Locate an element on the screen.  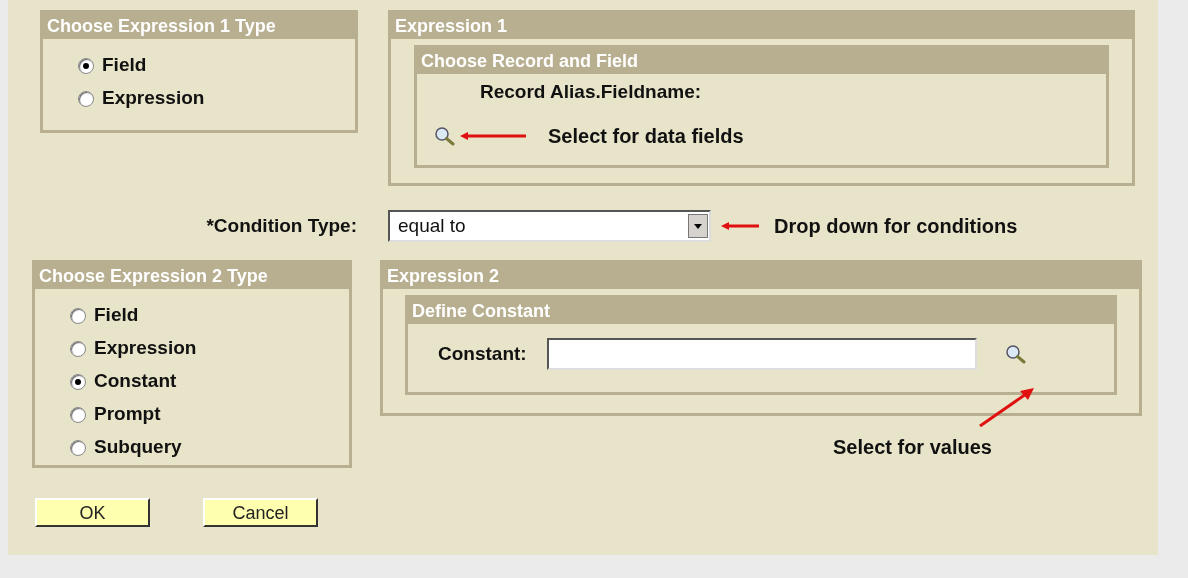
group-header: Expression 2 is located at coordinates (761, 276).